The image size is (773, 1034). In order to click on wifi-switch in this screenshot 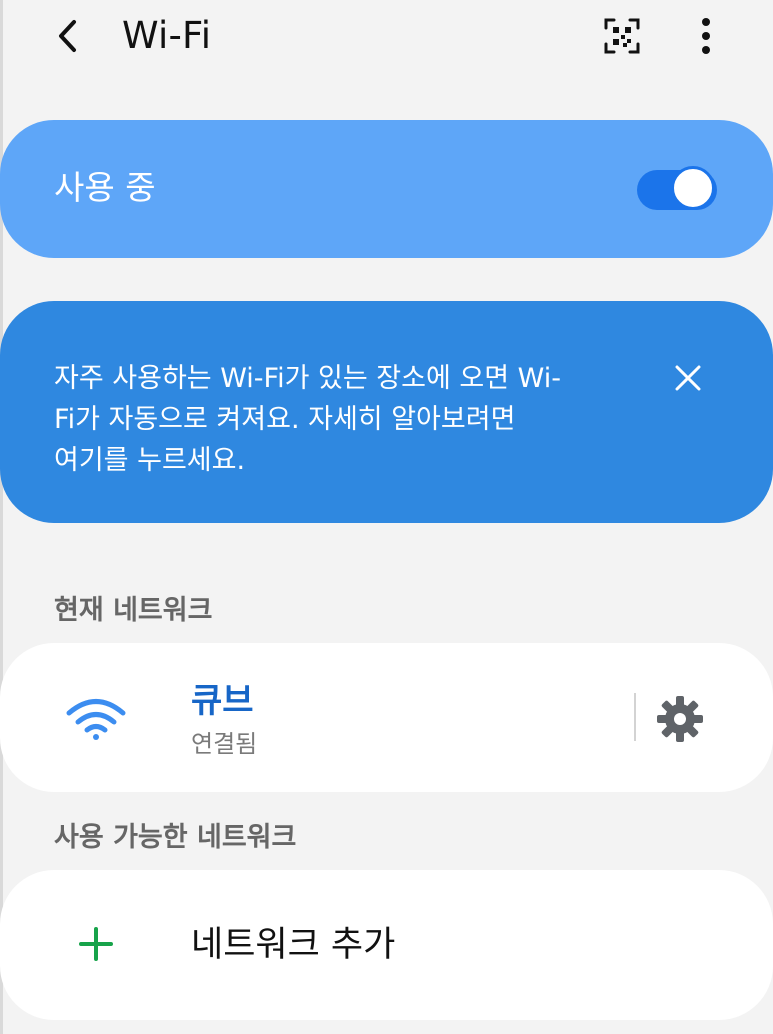, I will do `click(677, 190)`.